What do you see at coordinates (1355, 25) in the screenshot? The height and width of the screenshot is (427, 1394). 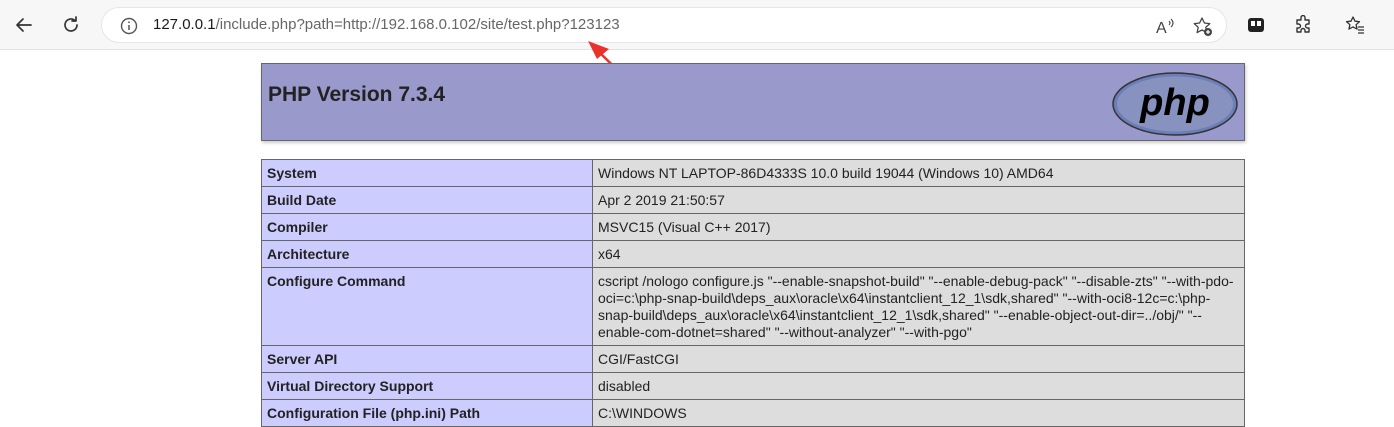 I see `favorites-icon` at bounding box center [1355, 25].